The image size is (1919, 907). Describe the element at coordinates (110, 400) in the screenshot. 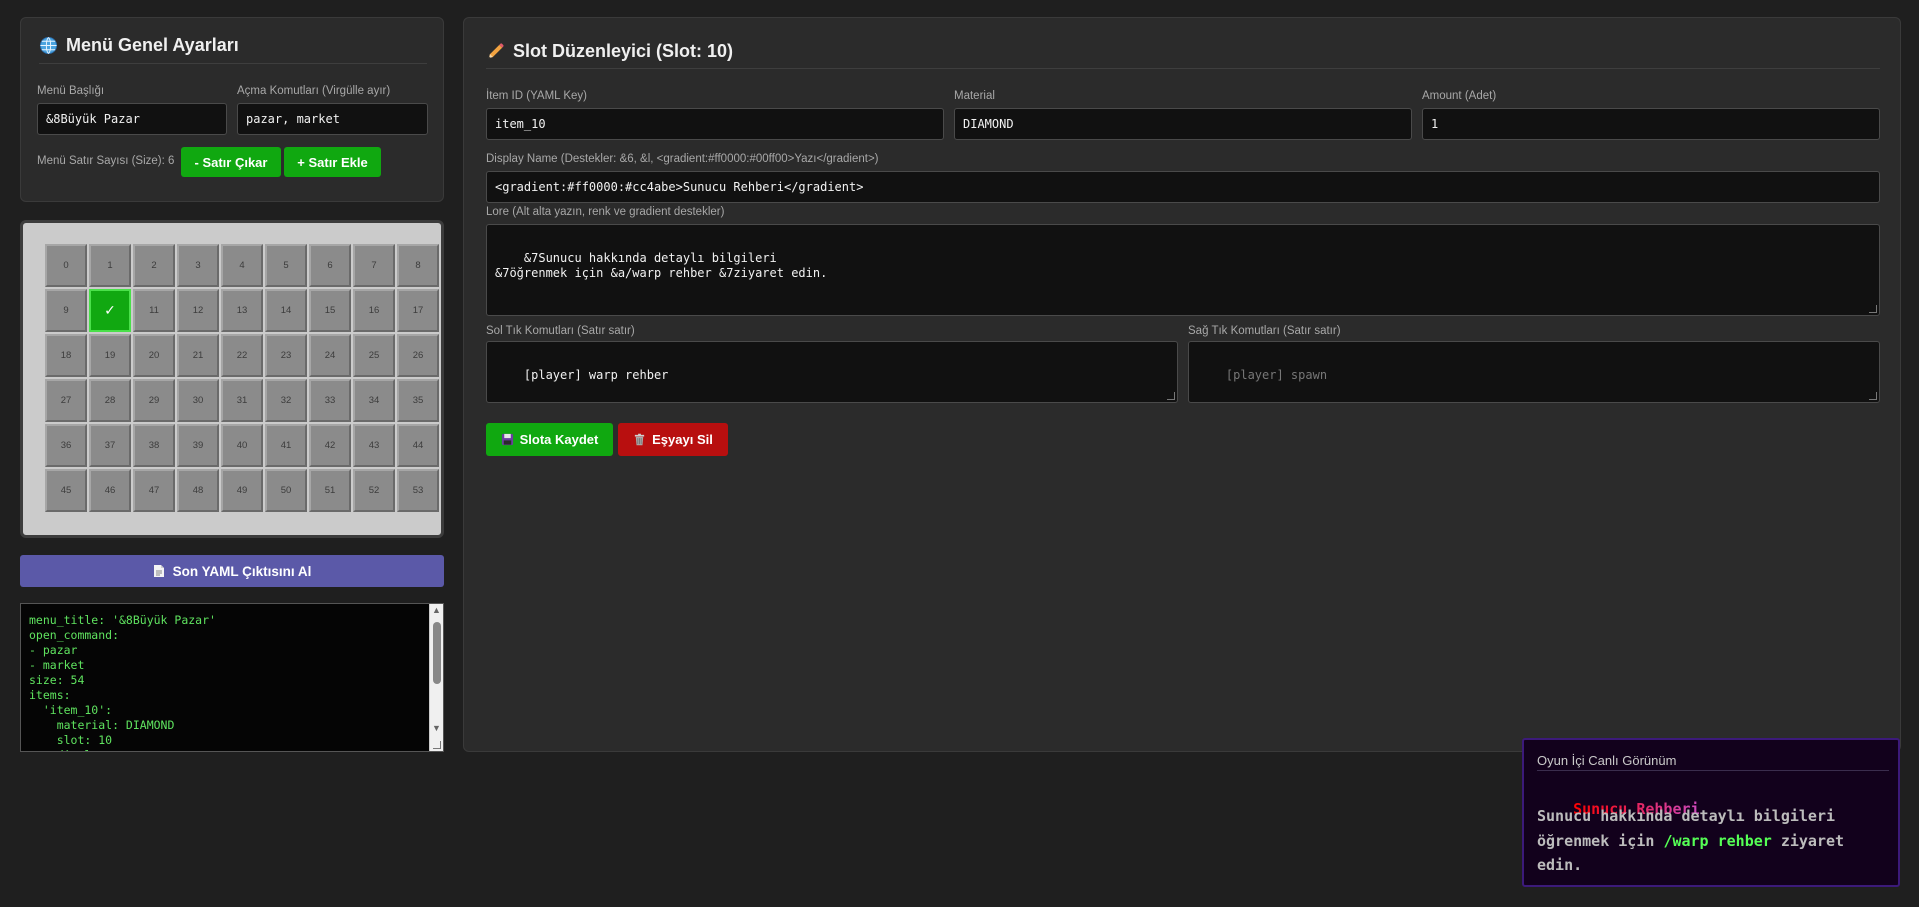

I see `inventory-slot: 28` at that location.